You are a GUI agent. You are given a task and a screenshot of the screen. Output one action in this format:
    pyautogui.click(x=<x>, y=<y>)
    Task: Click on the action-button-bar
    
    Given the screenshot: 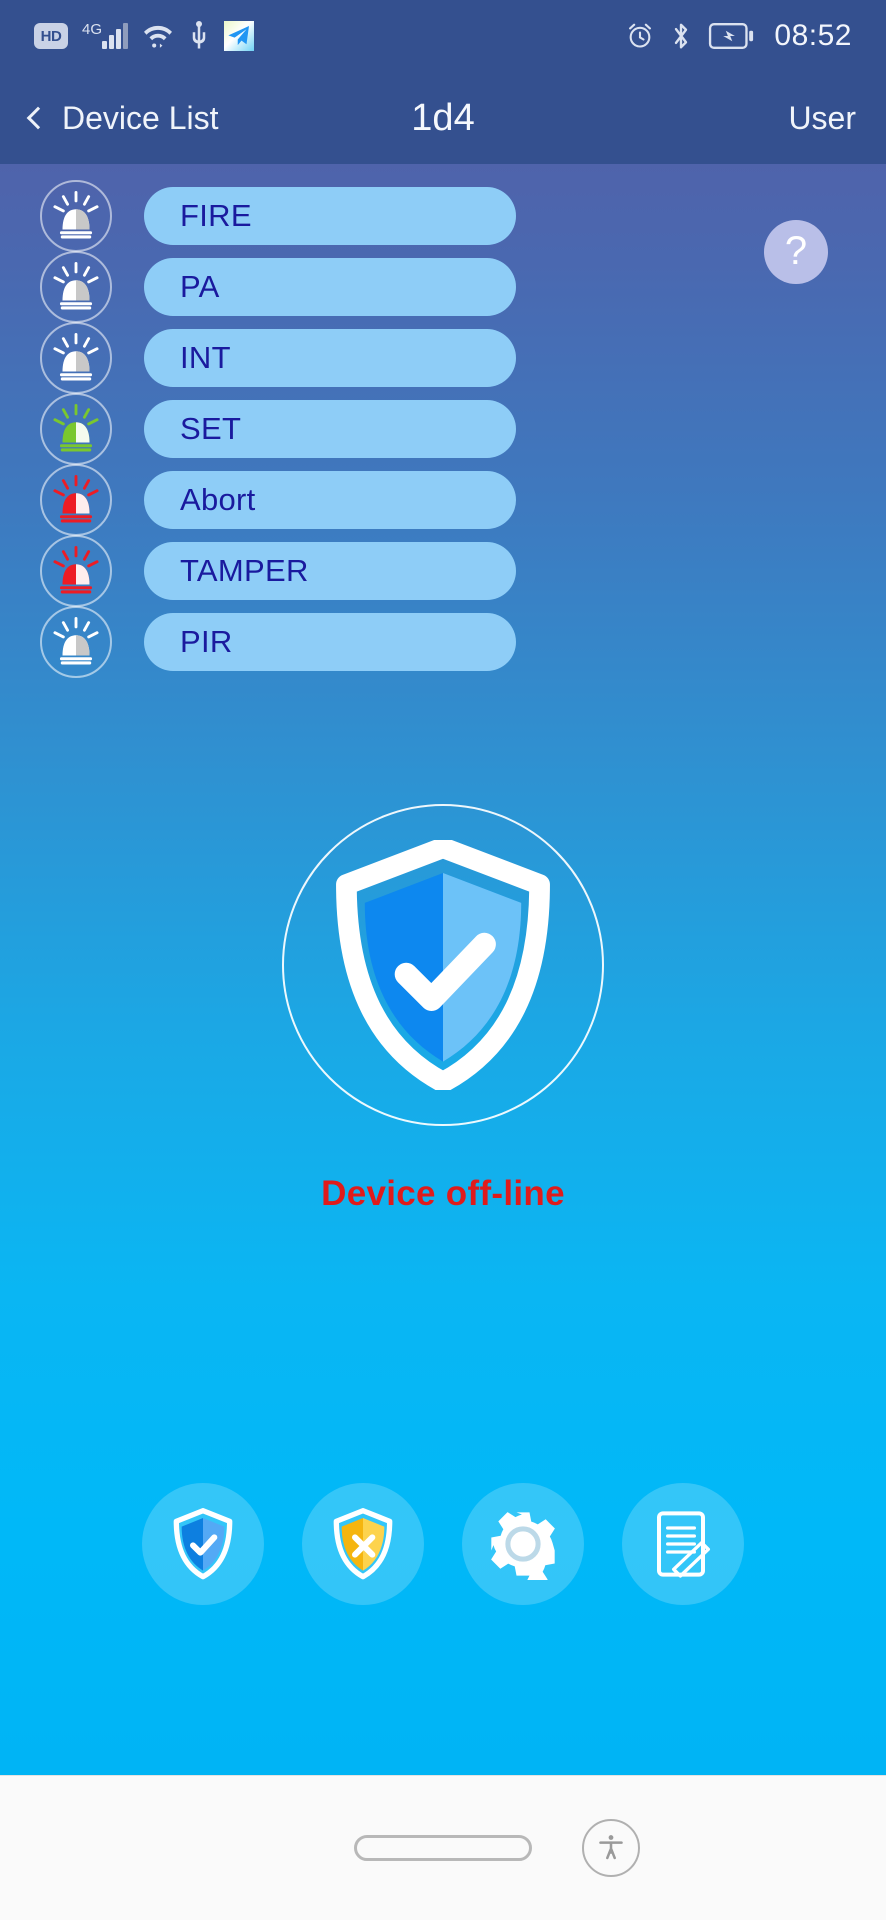 What is the action you would take?
    pyautogui.click(x=443, y=1544)
    